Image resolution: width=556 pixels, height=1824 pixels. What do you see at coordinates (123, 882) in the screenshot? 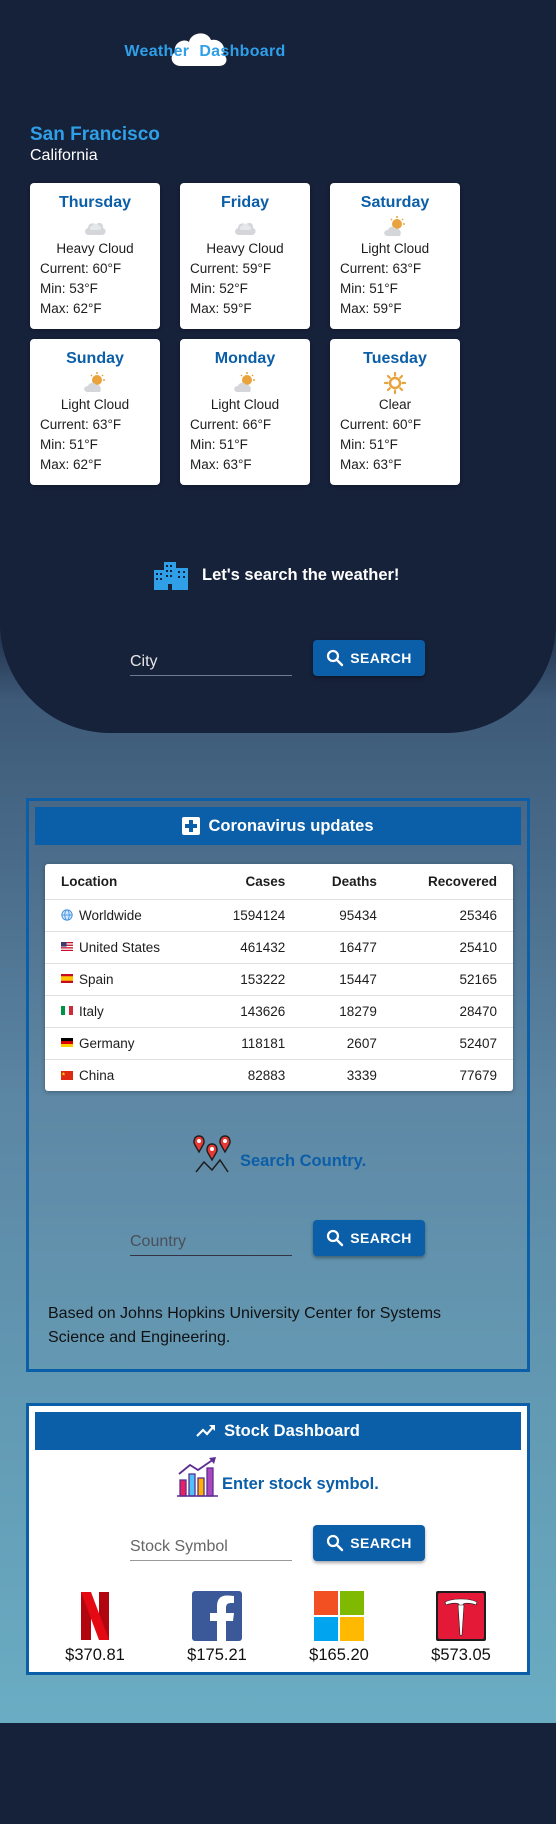
I see `column-header-location: Location` at bounding box center [123, 882].